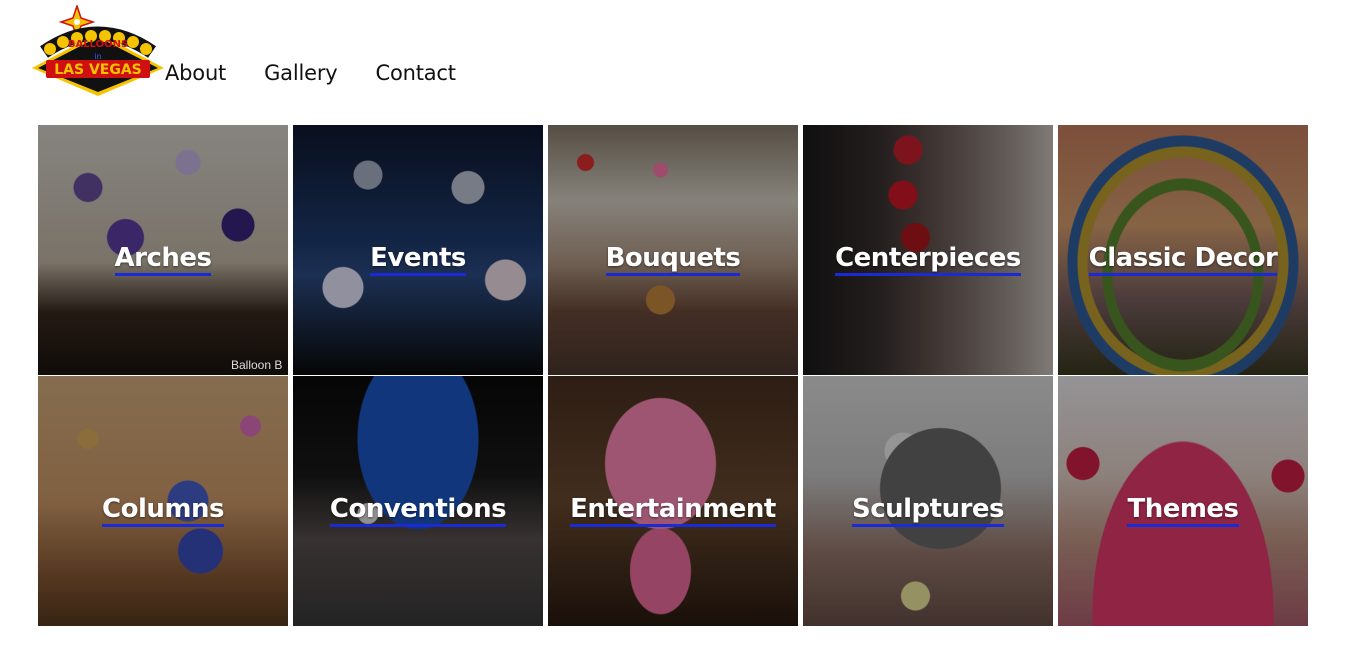 This screenshot has height=645, width=1347. I want to click on tile-classic-decor: Classic Decor, so click(1183, 250).